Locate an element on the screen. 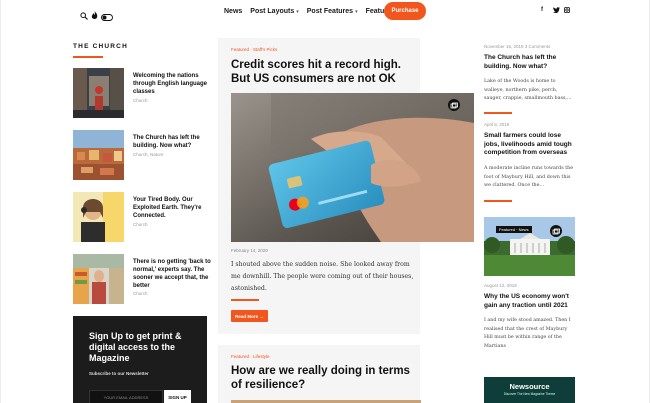 The image size is (650, 403). sign-up-button: SIGN UP is located at coordinates (177, 396).